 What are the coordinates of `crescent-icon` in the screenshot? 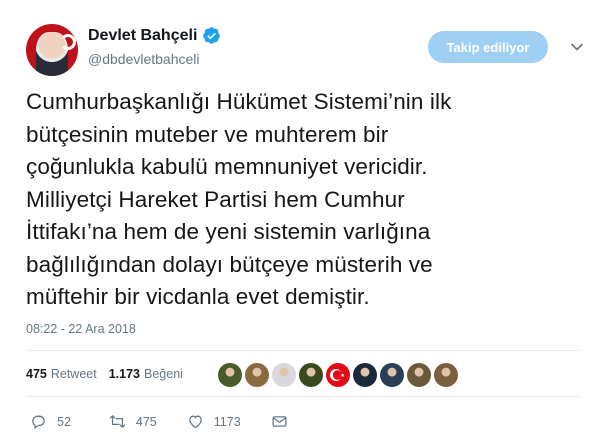 It's located at (68, 42).